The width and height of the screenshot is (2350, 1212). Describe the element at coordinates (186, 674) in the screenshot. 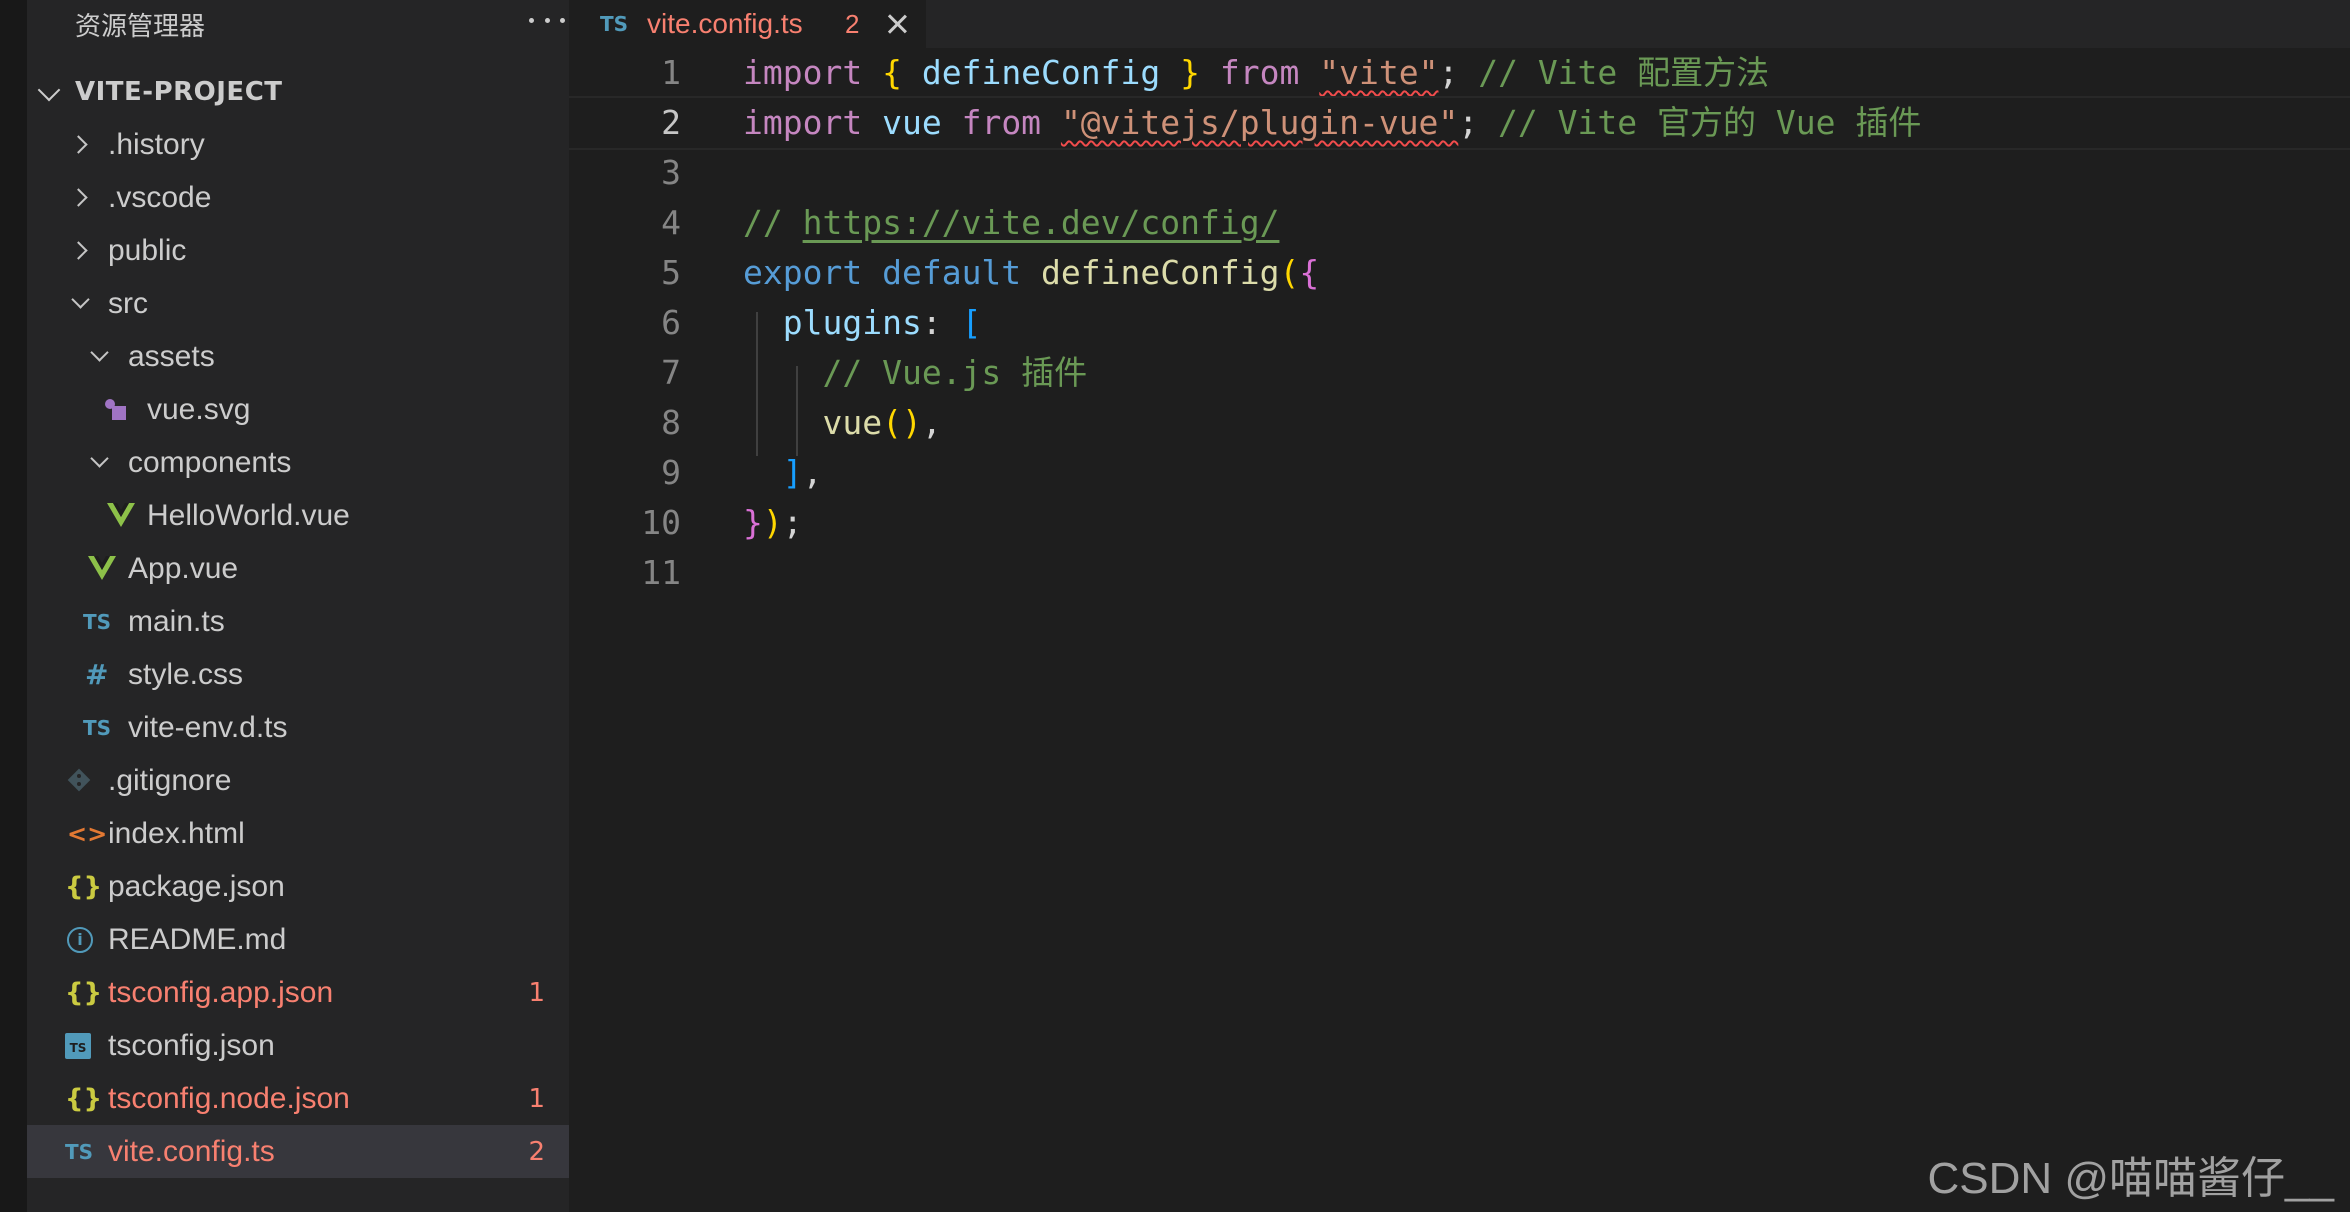

I see `tree-item-label: style.css` at that location.